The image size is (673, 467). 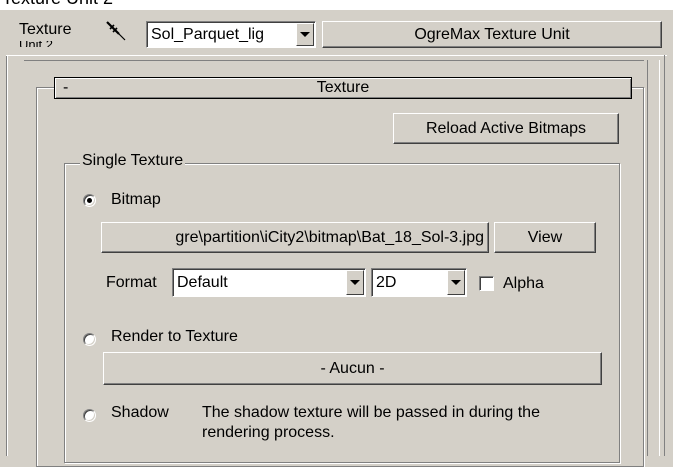 I want to click on view-button: View, so click(x=545, y=237).